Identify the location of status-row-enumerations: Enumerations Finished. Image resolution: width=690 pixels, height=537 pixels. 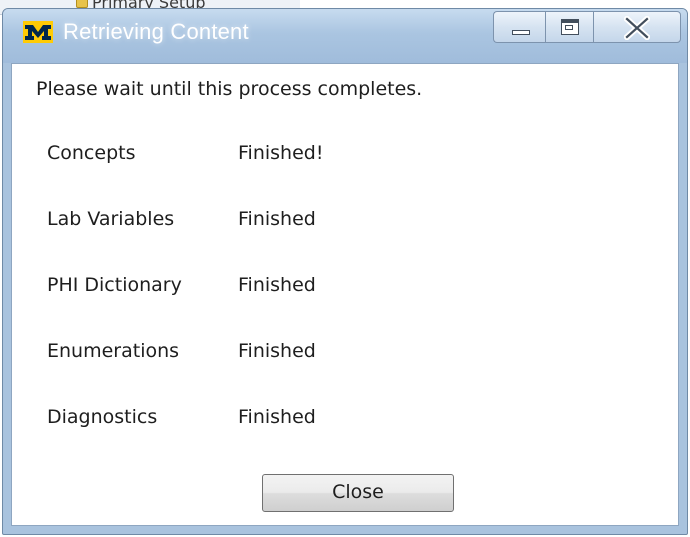
(345, 355).